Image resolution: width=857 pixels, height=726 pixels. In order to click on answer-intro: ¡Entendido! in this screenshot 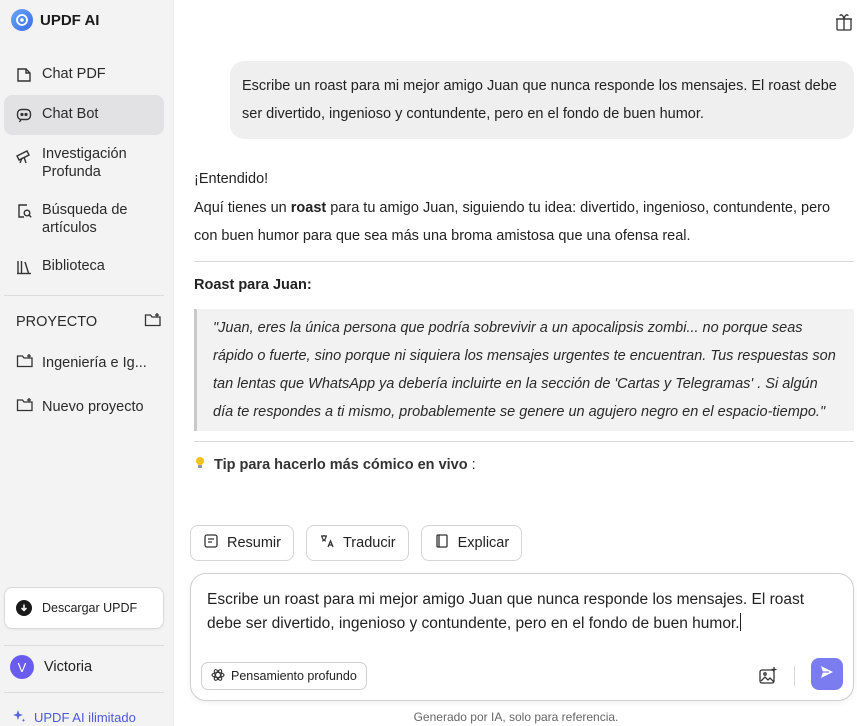, I will do `click(231, 179)`.